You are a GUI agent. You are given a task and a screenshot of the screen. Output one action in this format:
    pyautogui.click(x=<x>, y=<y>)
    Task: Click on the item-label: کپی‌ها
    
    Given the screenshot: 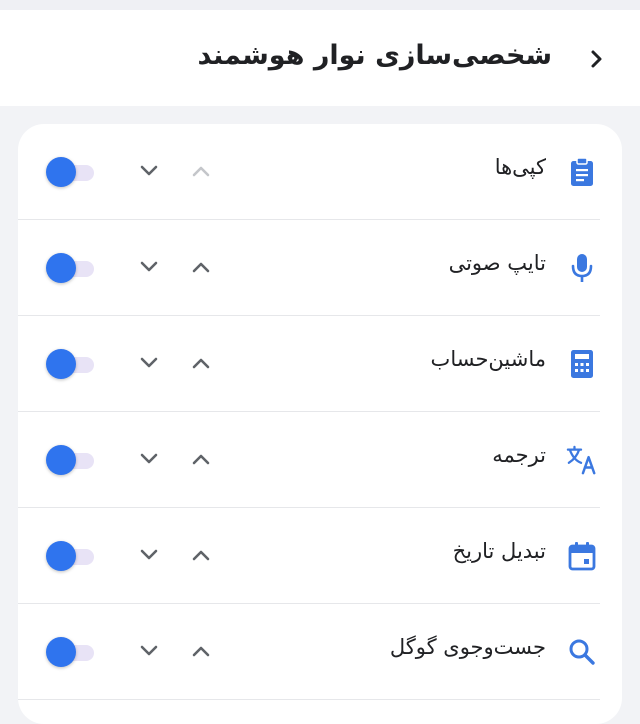 What is the action you would take?
    pyautogui.click(x=520, y=167)
    